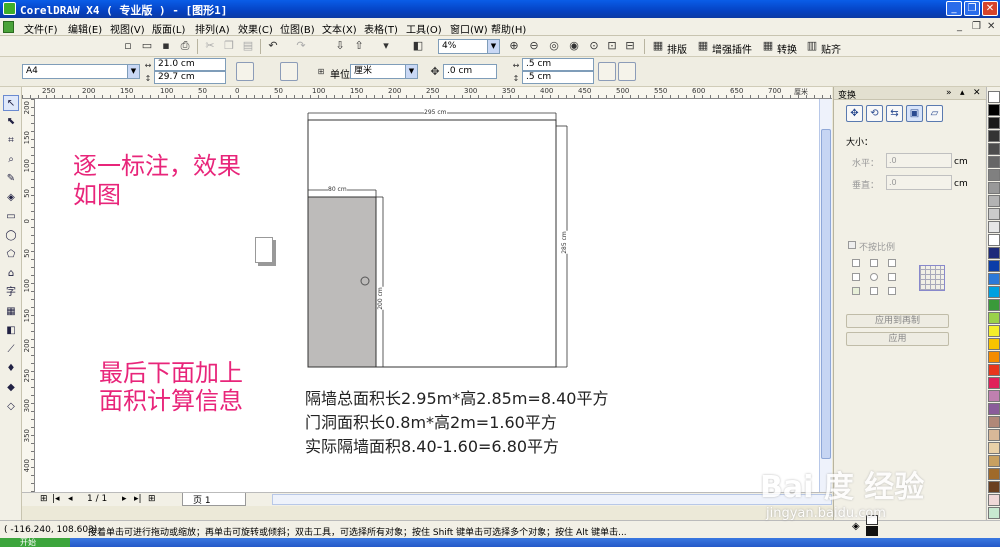  What do you see at coordinates (558, 77) in the screenshot?
I see `duplicate-y-field: .5 cm` at bounding box center [558, 77].